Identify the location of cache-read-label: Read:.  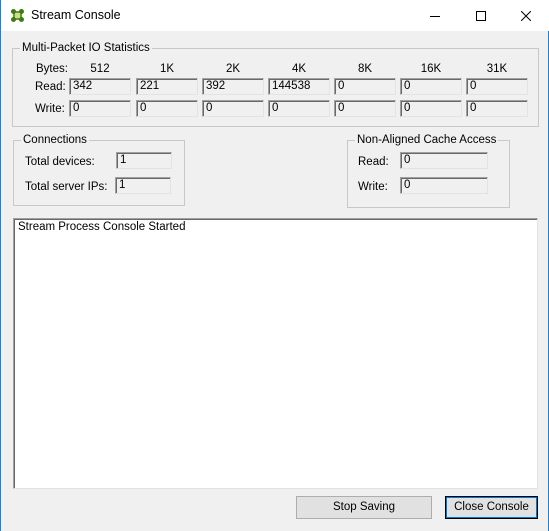
(373, 162).